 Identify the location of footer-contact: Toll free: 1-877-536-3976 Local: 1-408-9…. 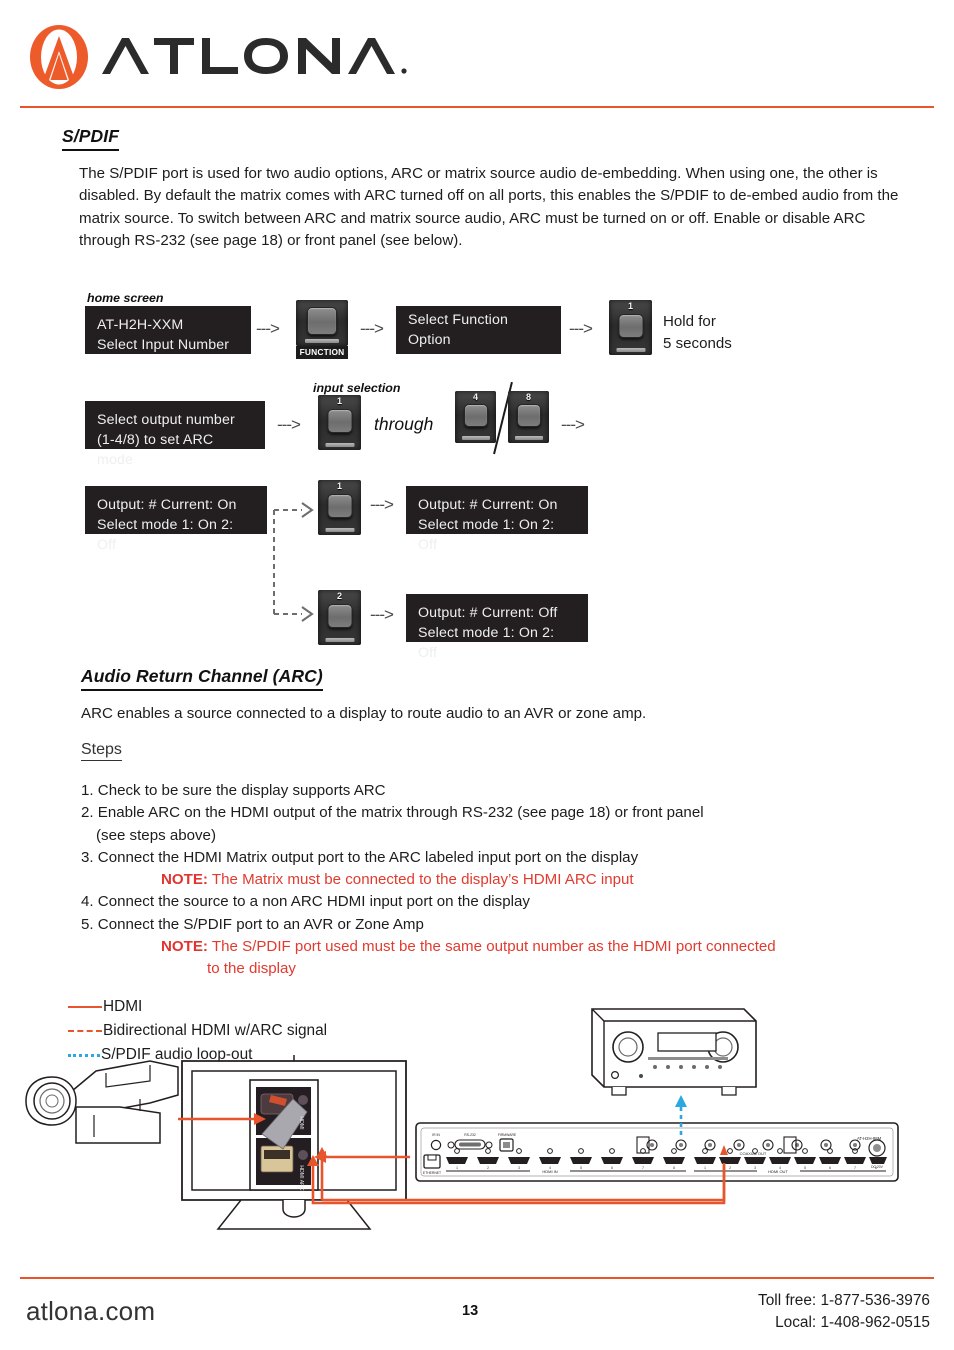
(844, 1312).